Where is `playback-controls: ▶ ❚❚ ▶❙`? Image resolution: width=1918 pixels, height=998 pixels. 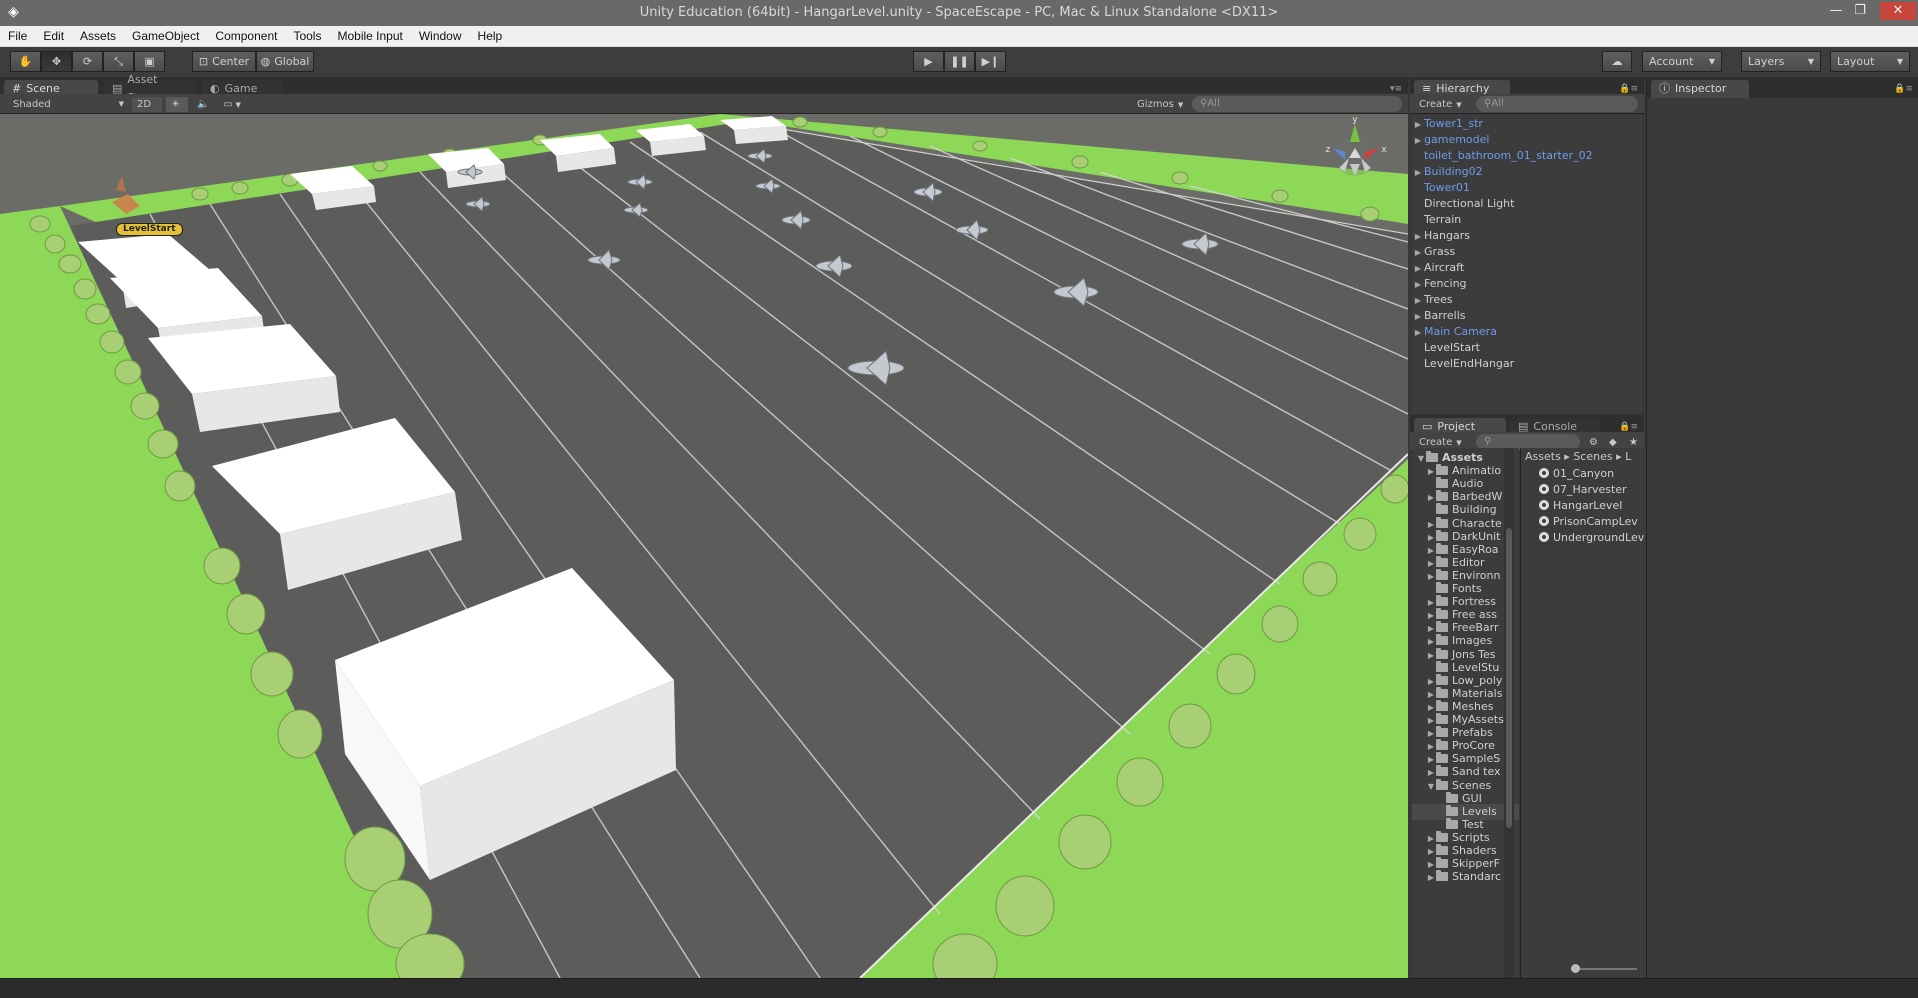 playback-controls: ▶ ❚❚ ▶❙ is located at coordinates (959, 61).